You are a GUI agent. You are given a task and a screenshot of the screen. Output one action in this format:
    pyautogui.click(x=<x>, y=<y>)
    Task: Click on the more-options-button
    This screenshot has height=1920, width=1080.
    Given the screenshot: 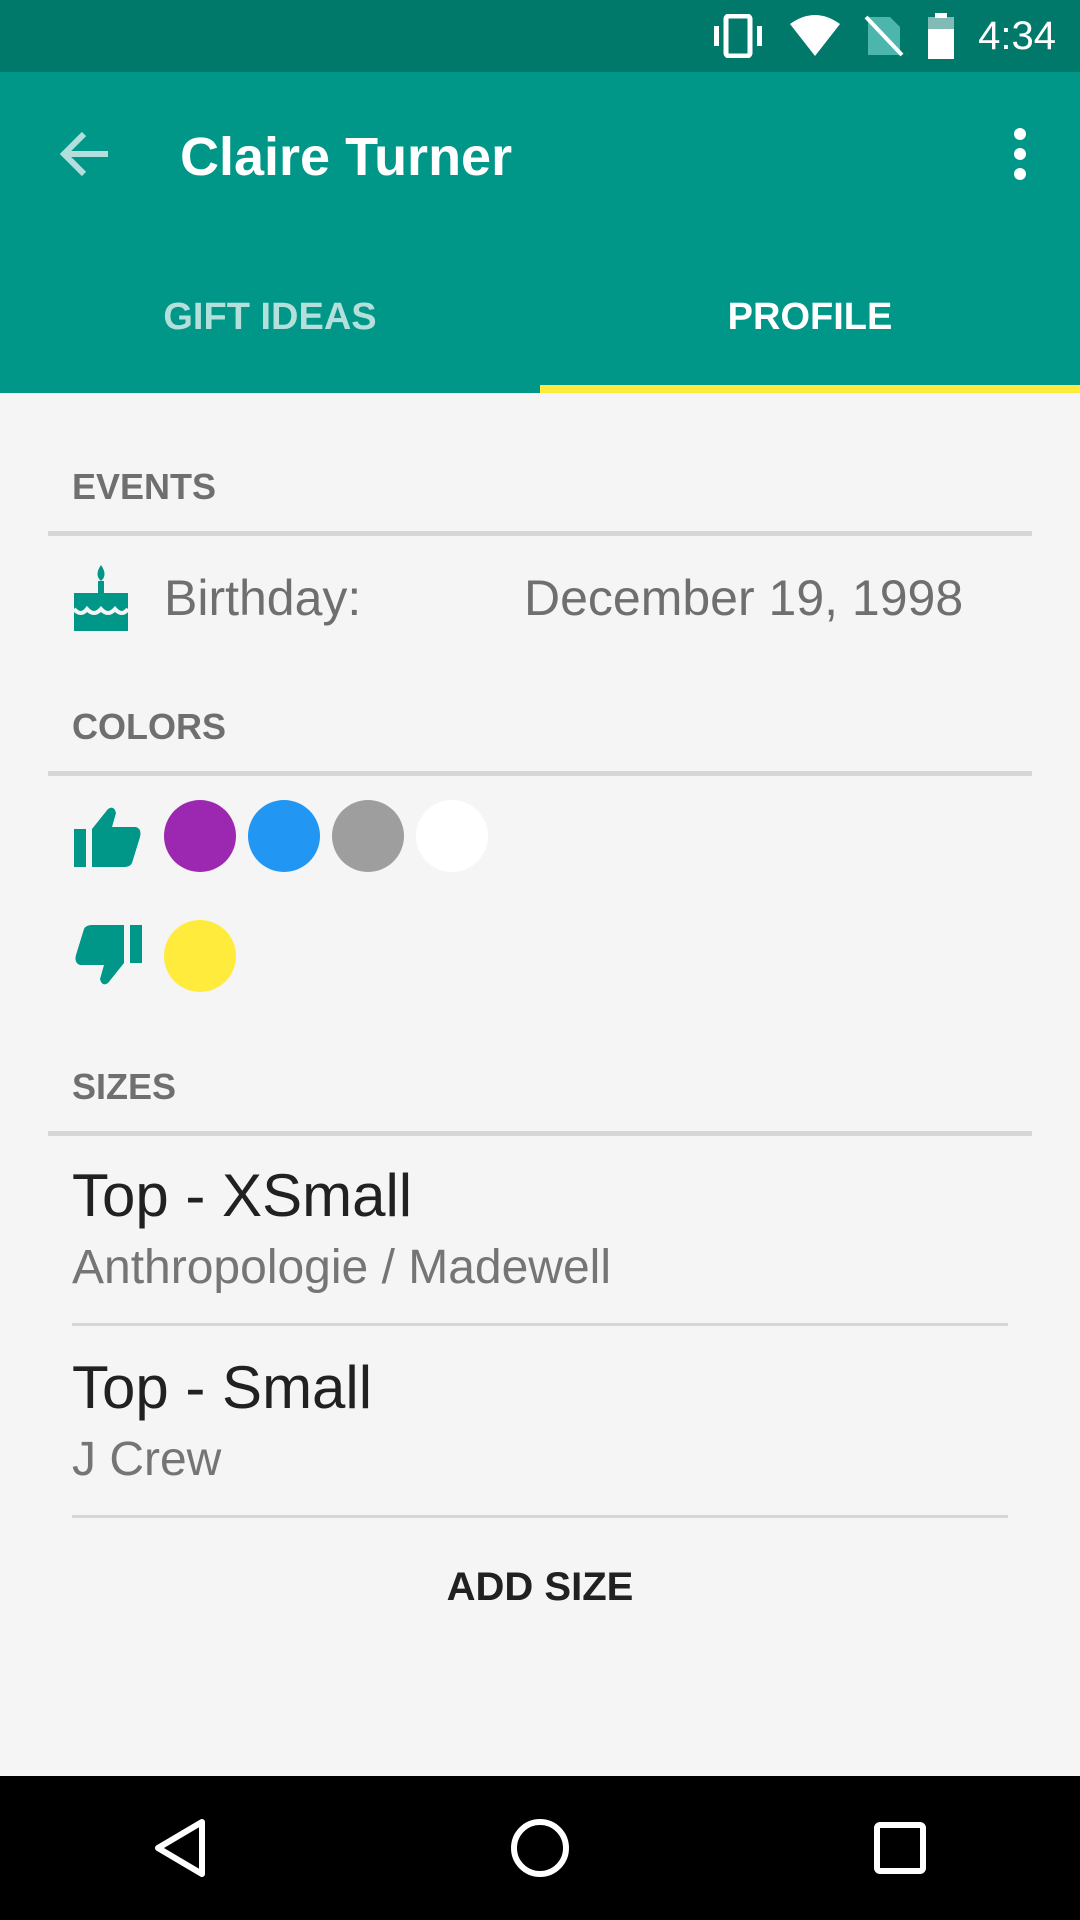 What is the action you would take?
    pyautogui.click(x=1020, y=154)
    